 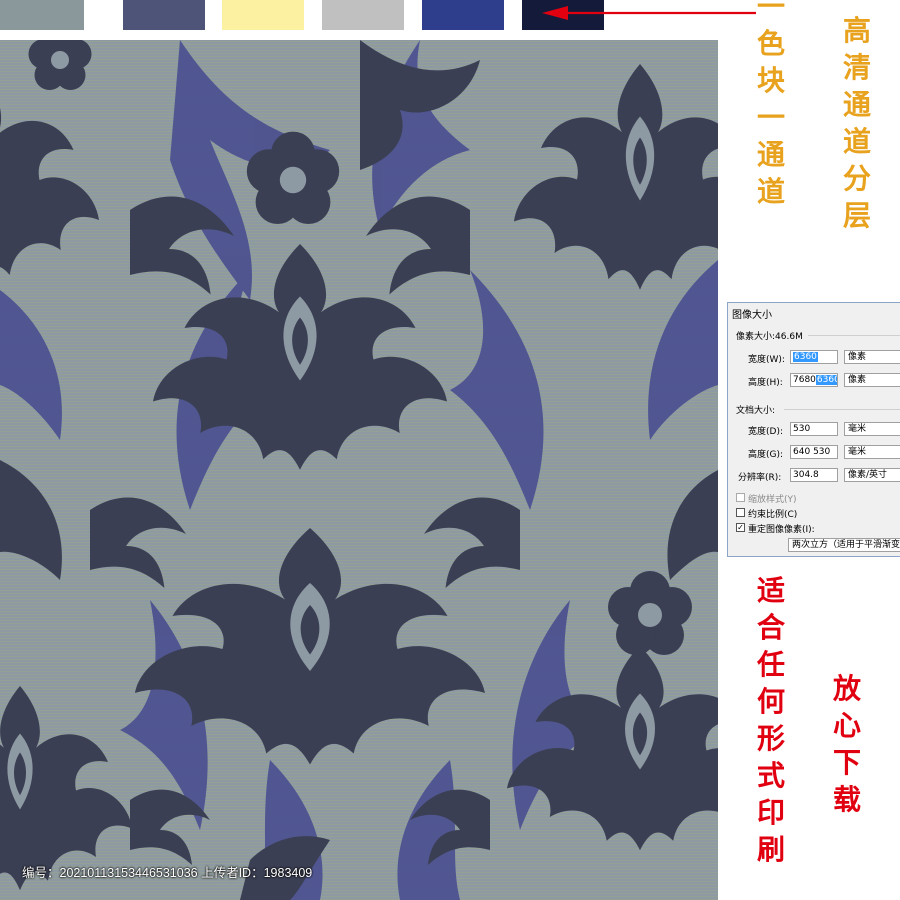 I want to click on scale-styles-checkbox, so click(x=740, y=497).